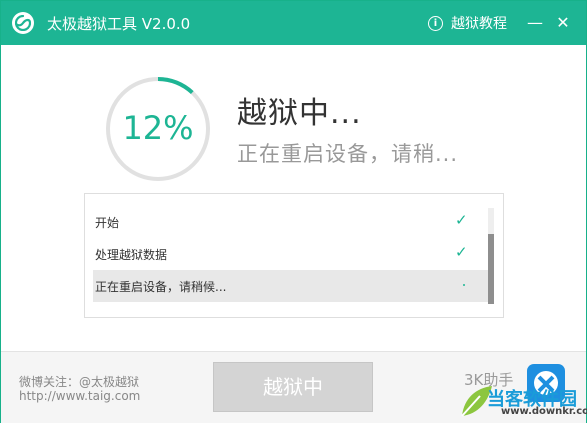  What do you see at coordinates (293, 23) in the screenshot?
I see `title-bar: 太极越狱工具 V2.0.0 i 越狱教程 — ✕` at bounding box center [293, 23].